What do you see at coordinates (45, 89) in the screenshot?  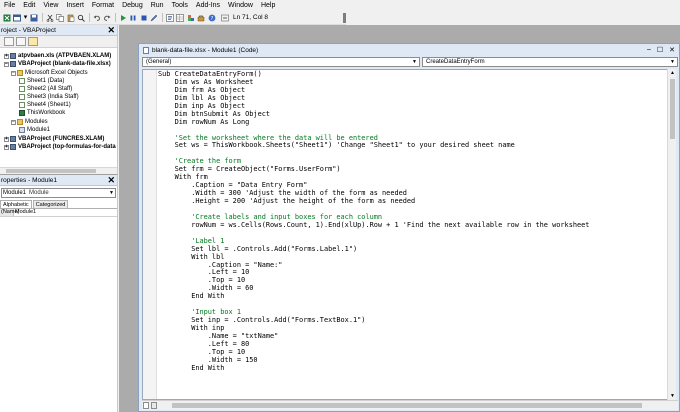 I see `tree-item: Sheet2 (All Staff)` at bounding box center [45, 89].